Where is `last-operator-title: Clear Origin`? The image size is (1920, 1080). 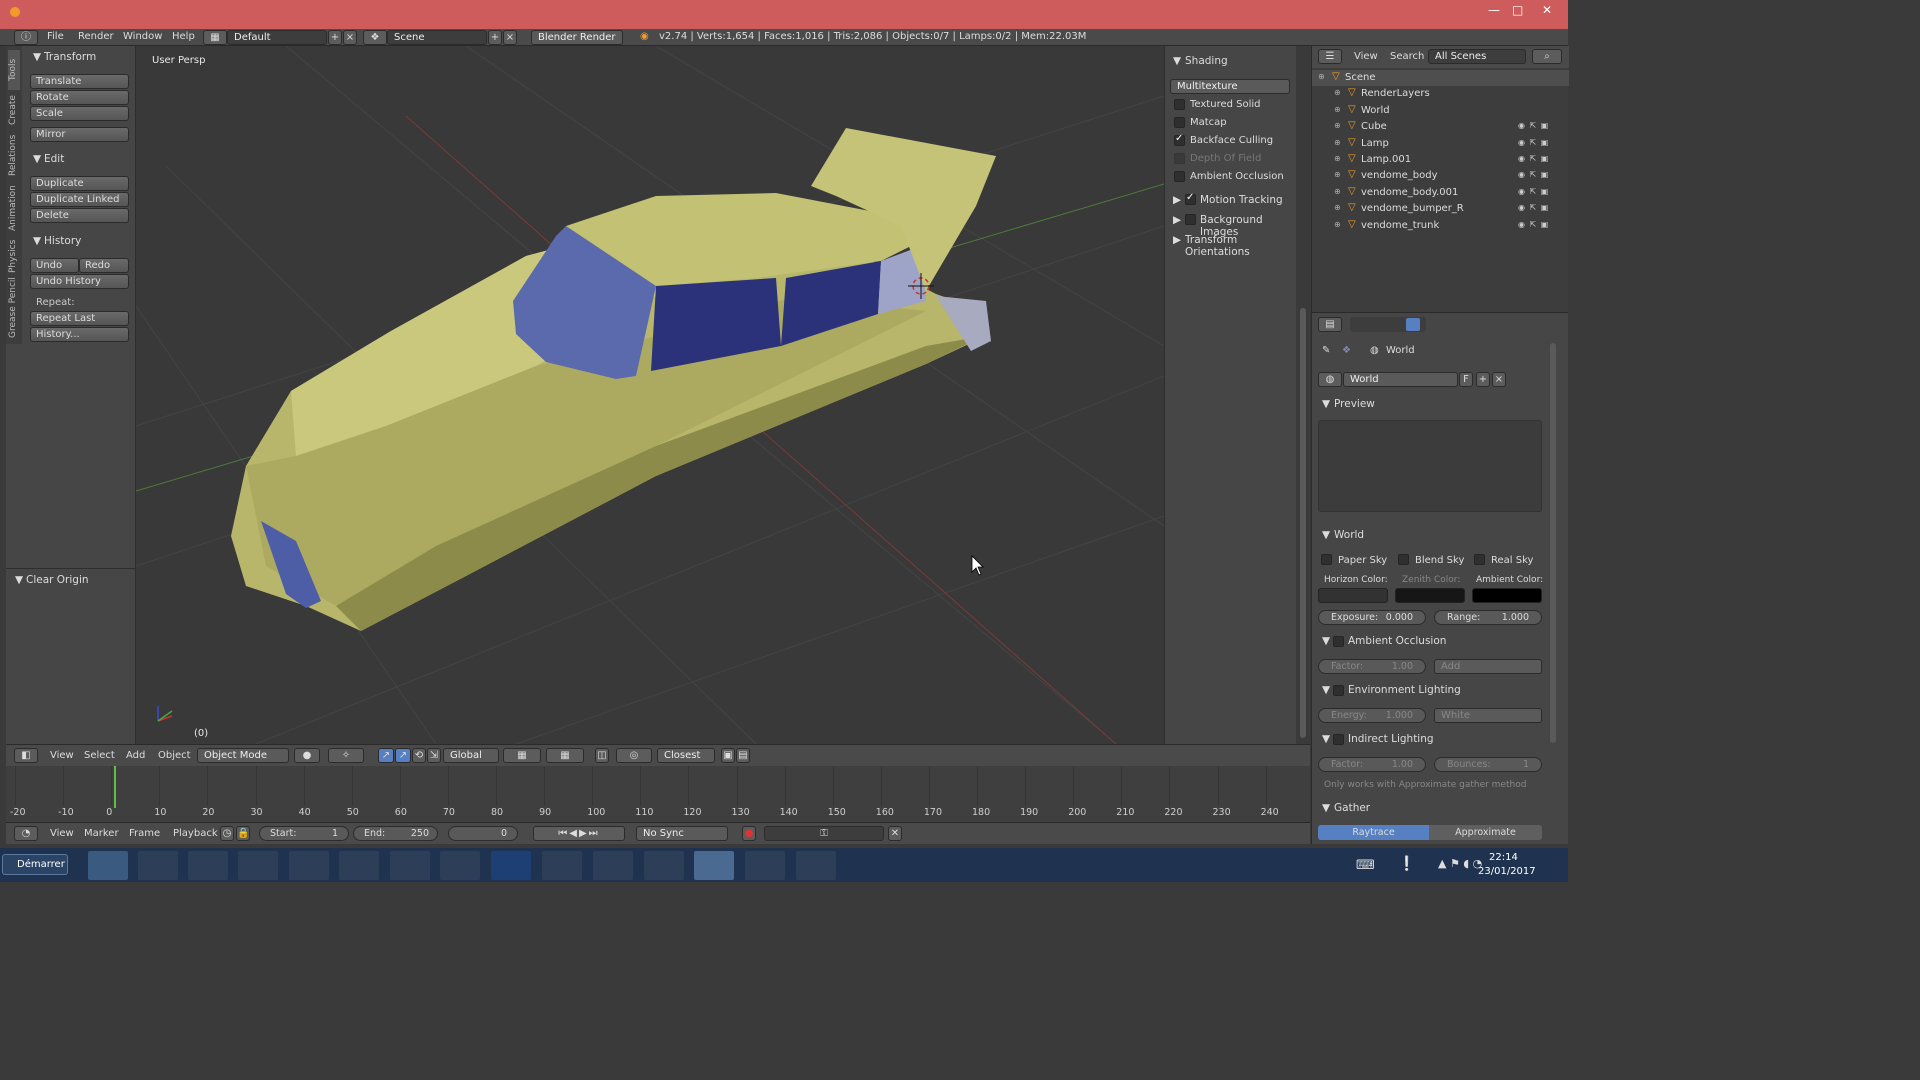 last-operator-title: Clear Origin is located at coordinates (57, 580).